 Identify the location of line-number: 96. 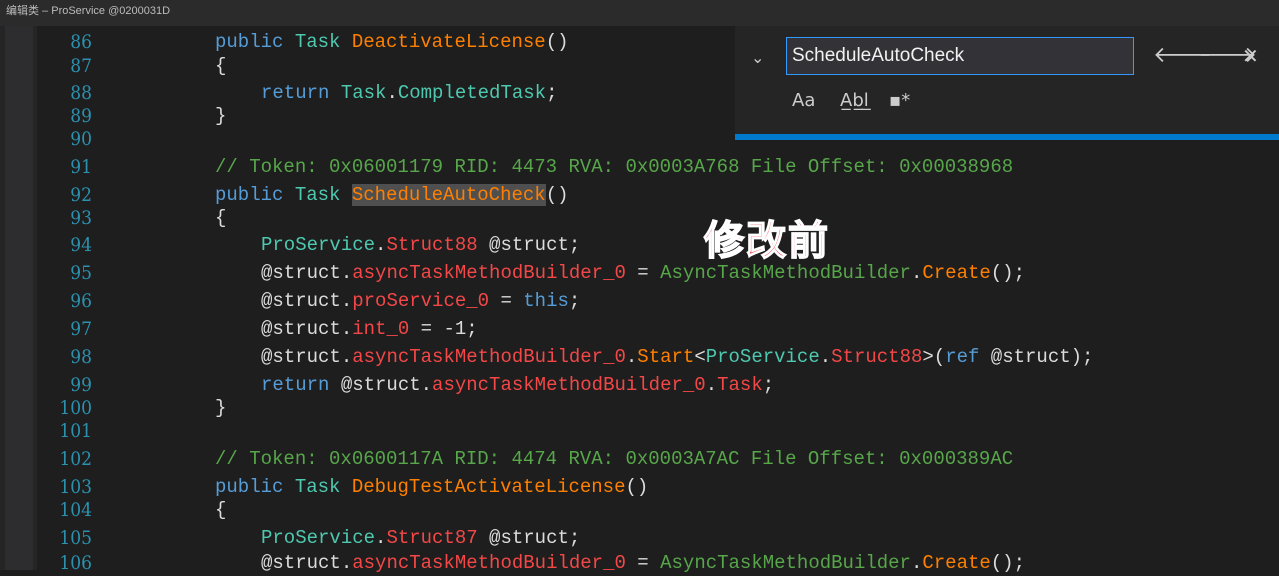
(81, 301).